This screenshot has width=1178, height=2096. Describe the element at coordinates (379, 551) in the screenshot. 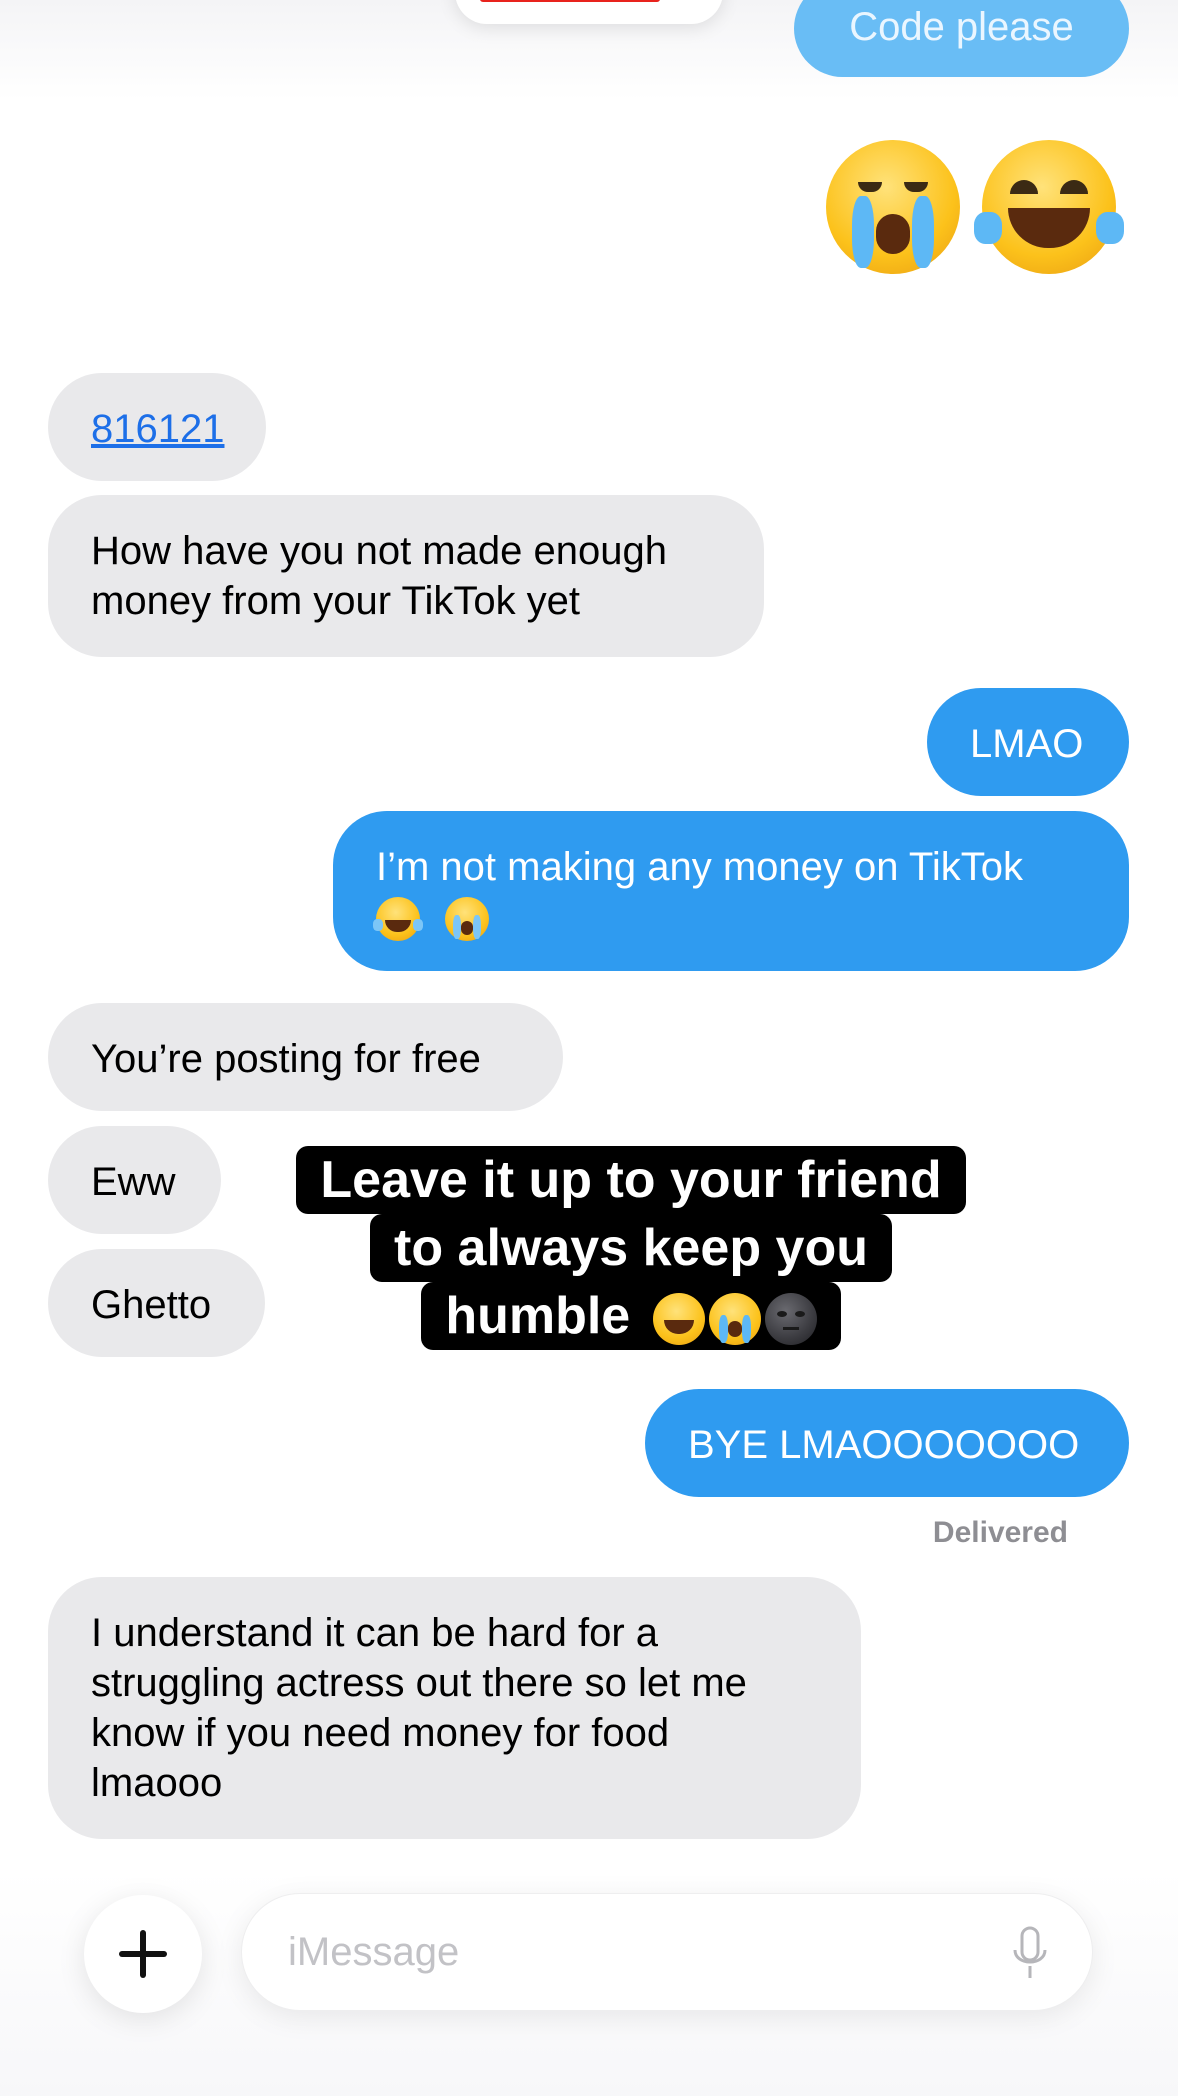

I see `message-line: How have you not made enough` at that location.